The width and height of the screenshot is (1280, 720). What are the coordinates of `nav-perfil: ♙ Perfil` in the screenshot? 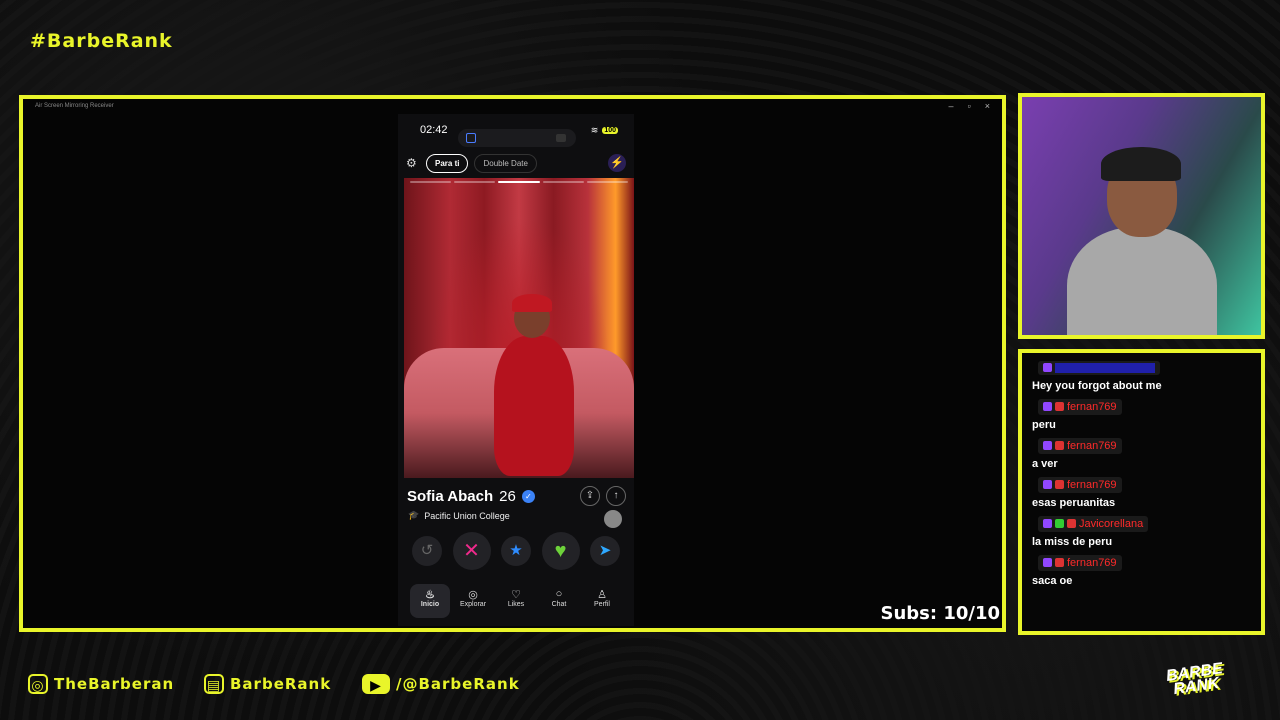 It's located at (602, 601).